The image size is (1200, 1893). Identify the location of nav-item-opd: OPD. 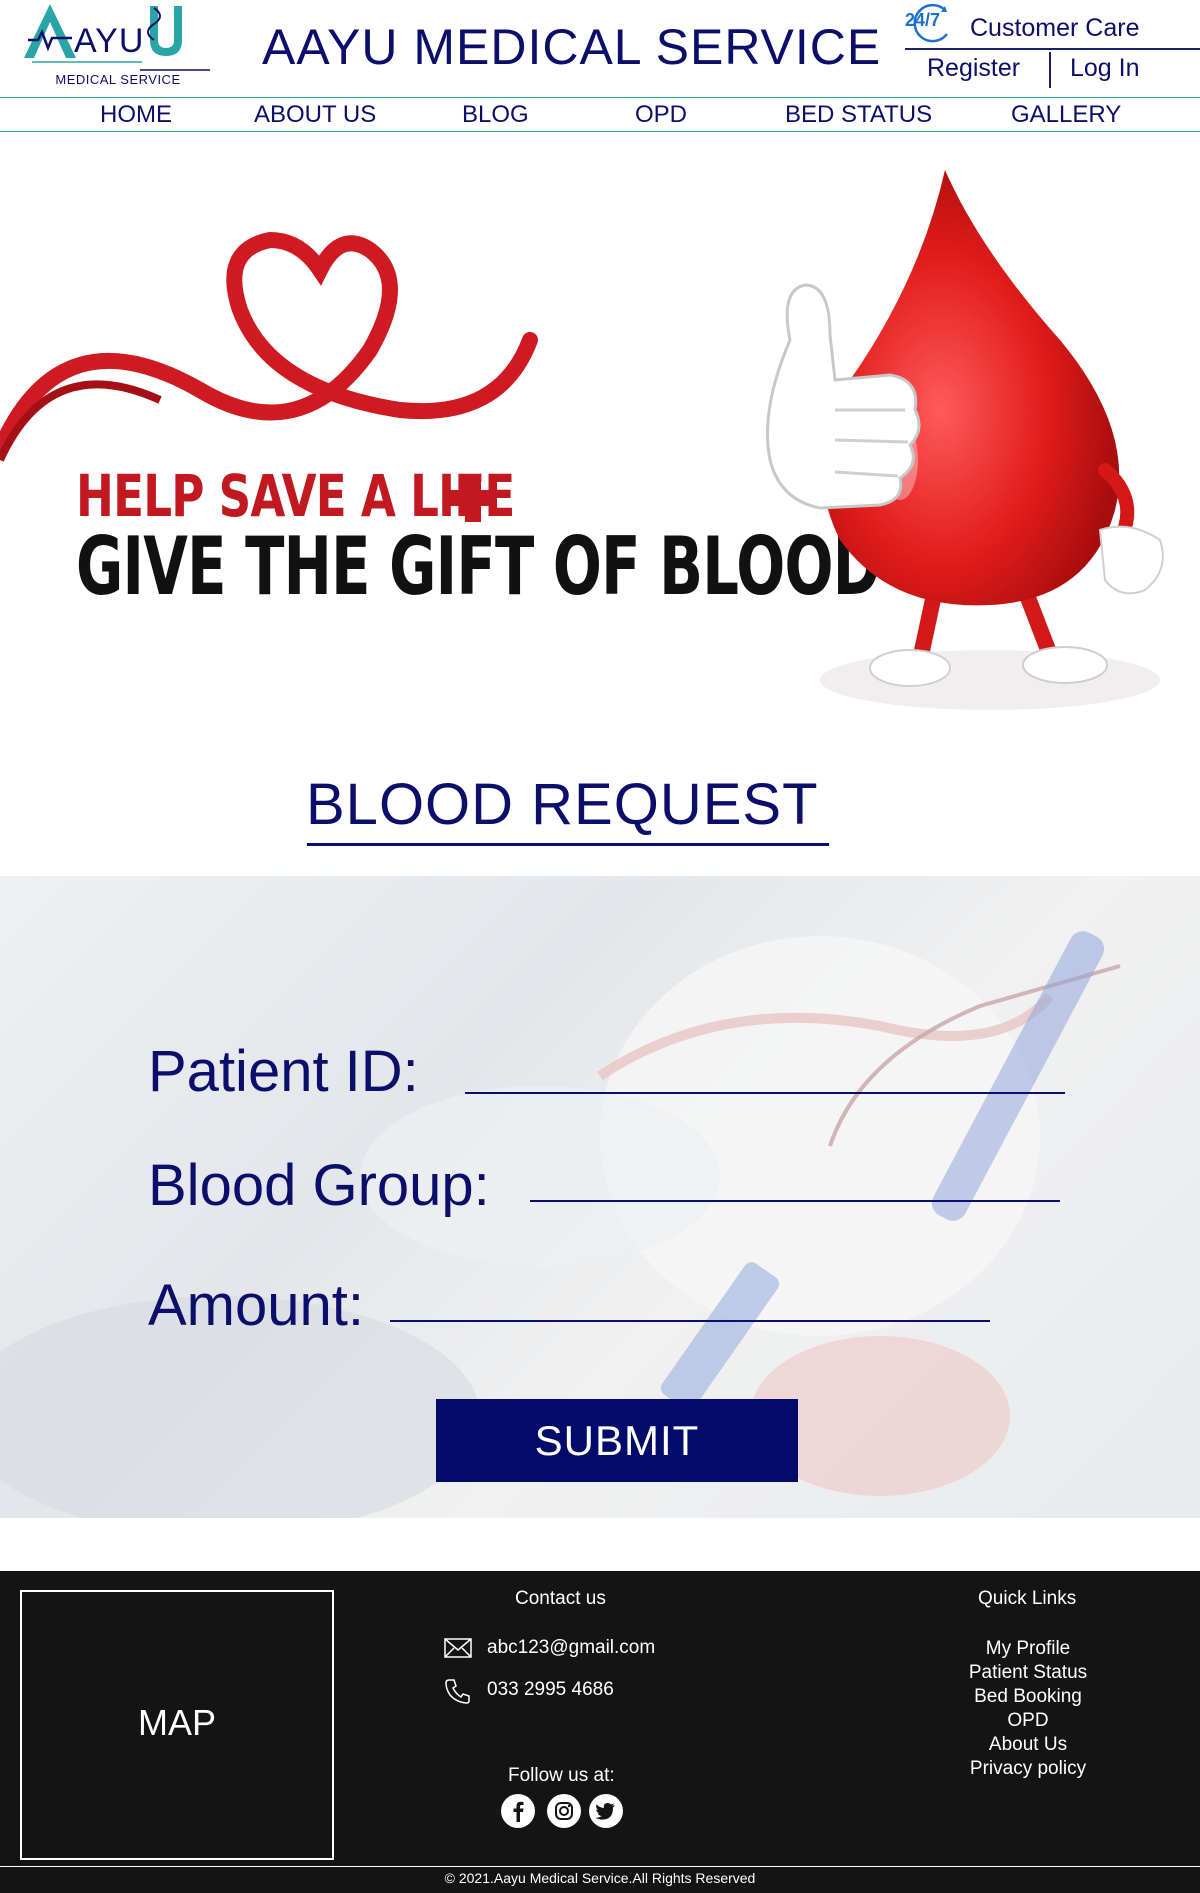
(661, 115).